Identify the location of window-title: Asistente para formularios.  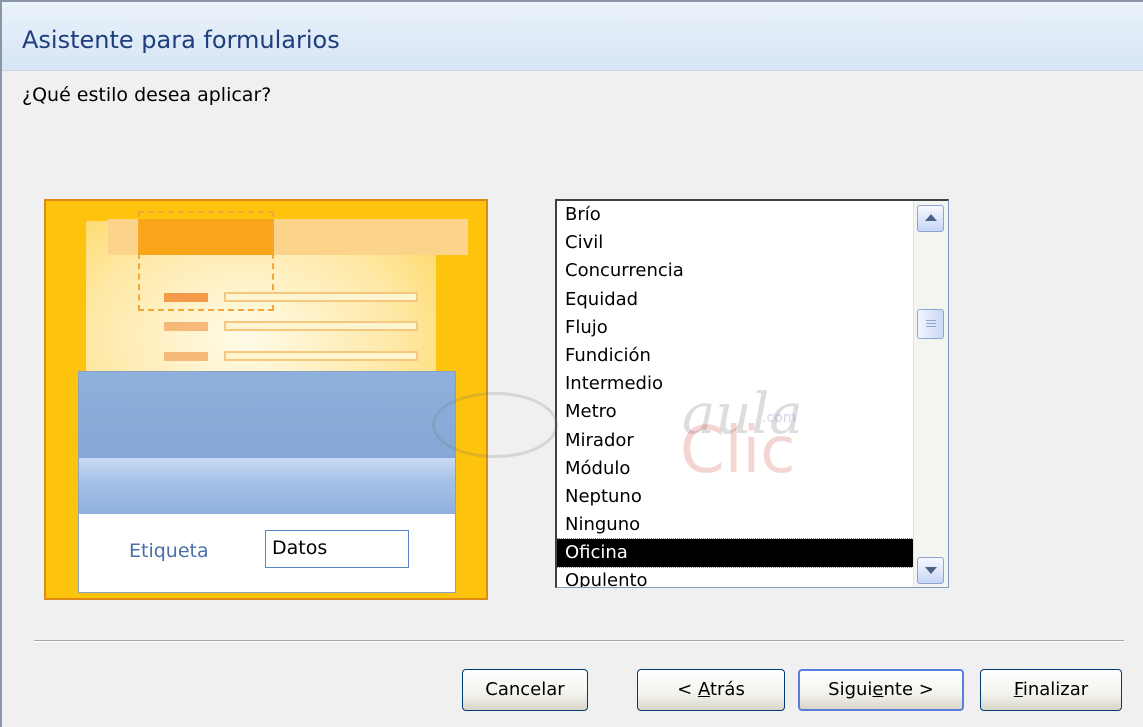
(181, 40).